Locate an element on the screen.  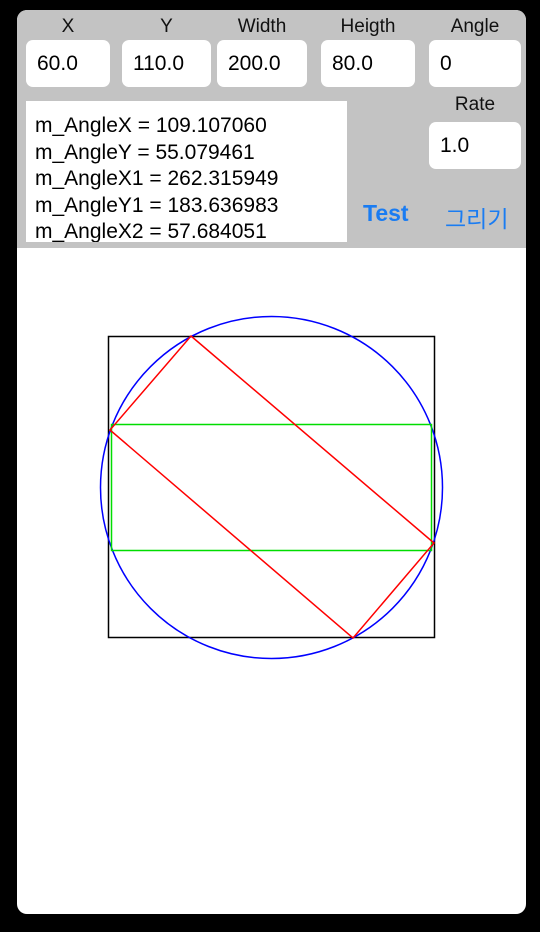
log-line: m_AngleX = 109.107060 is located at coordinates (151, 125).